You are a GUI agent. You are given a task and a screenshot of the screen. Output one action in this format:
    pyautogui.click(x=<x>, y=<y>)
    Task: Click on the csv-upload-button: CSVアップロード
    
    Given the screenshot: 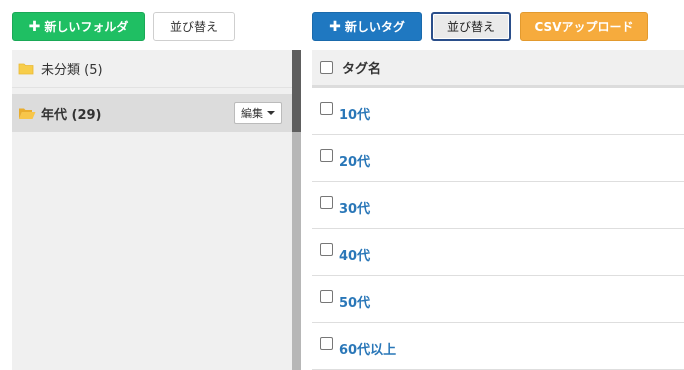 What is the action you would take?
    pyautogui.click(x=584, y=26)
    